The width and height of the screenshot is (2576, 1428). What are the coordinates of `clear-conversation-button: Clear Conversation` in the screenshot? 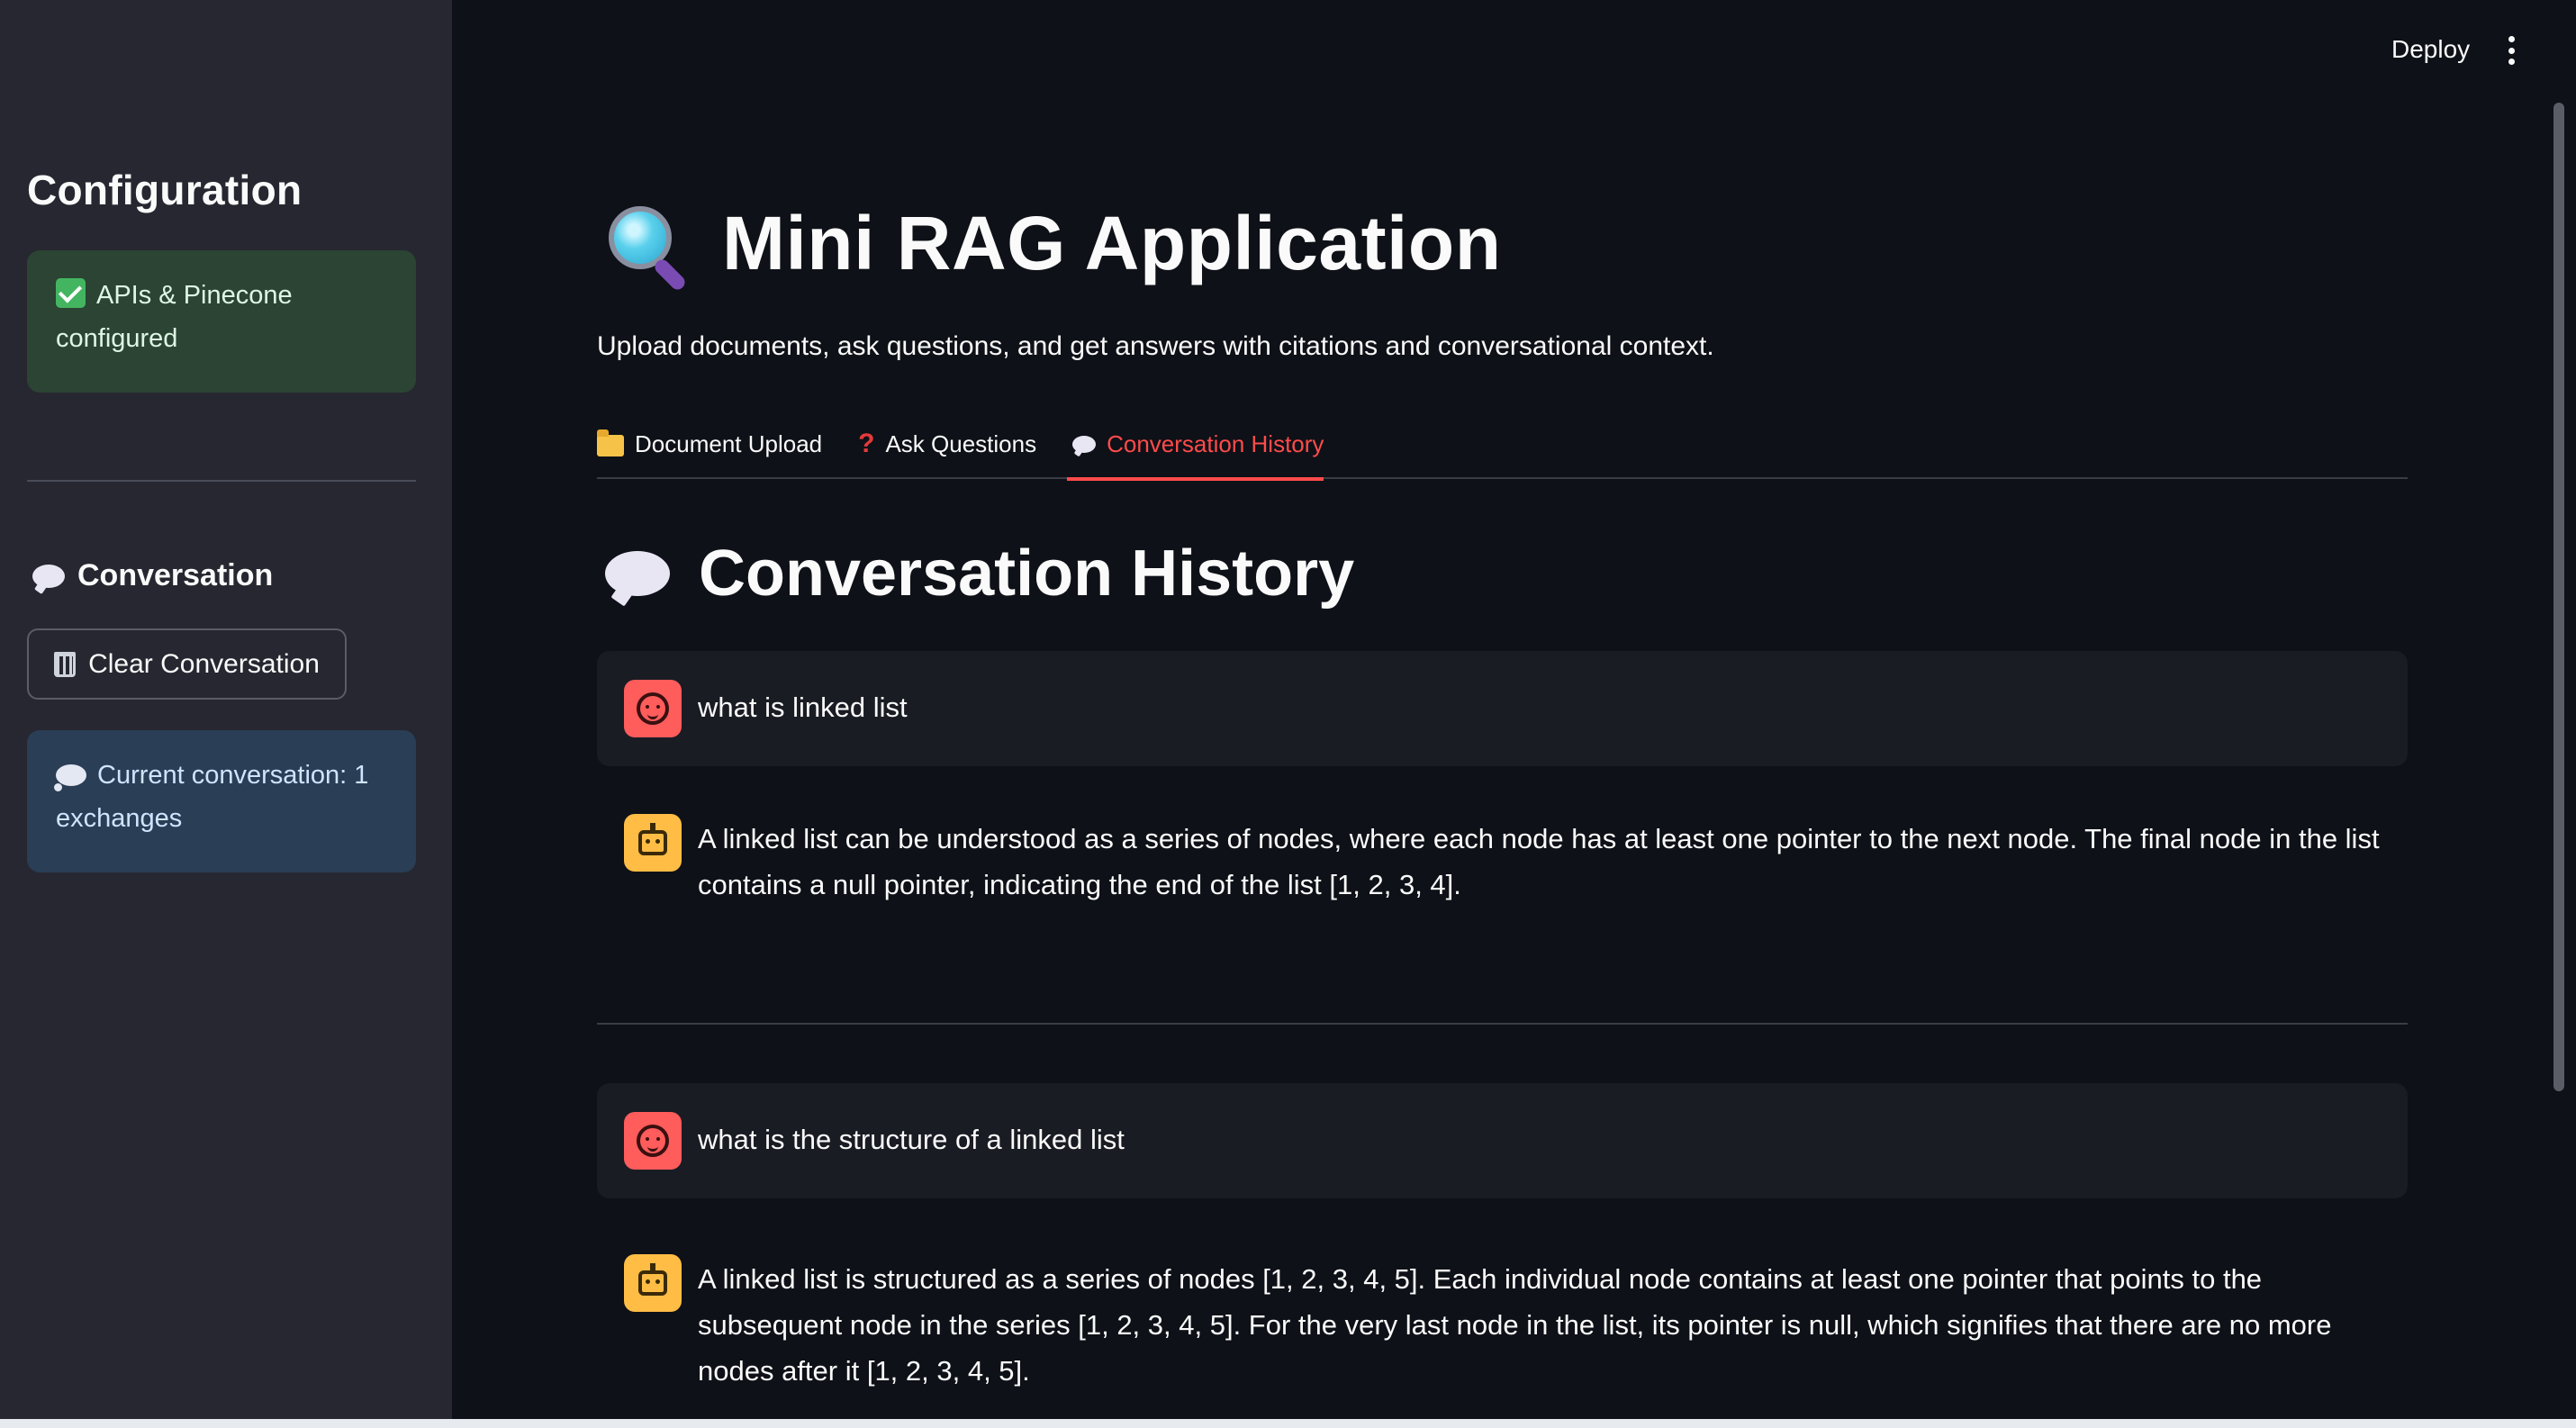 It's located at (187, 664).